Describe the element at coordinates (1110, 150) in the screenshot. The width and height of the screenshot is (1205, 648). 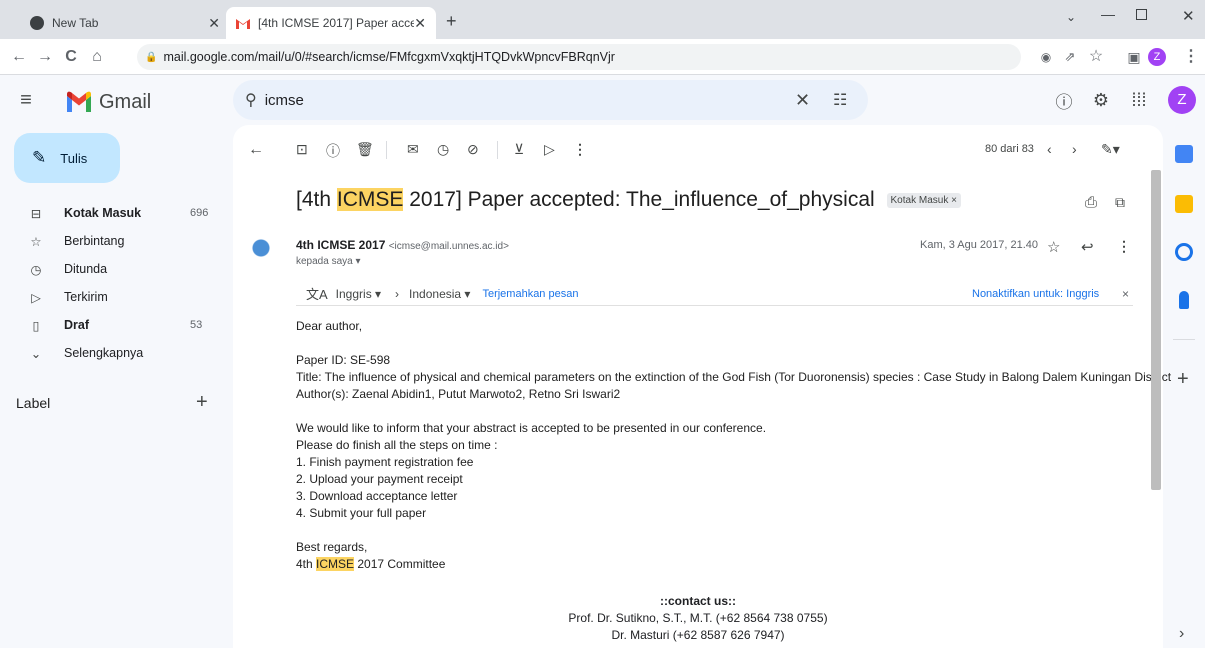
I see `input-tools-icon: ✎▾` at that location.